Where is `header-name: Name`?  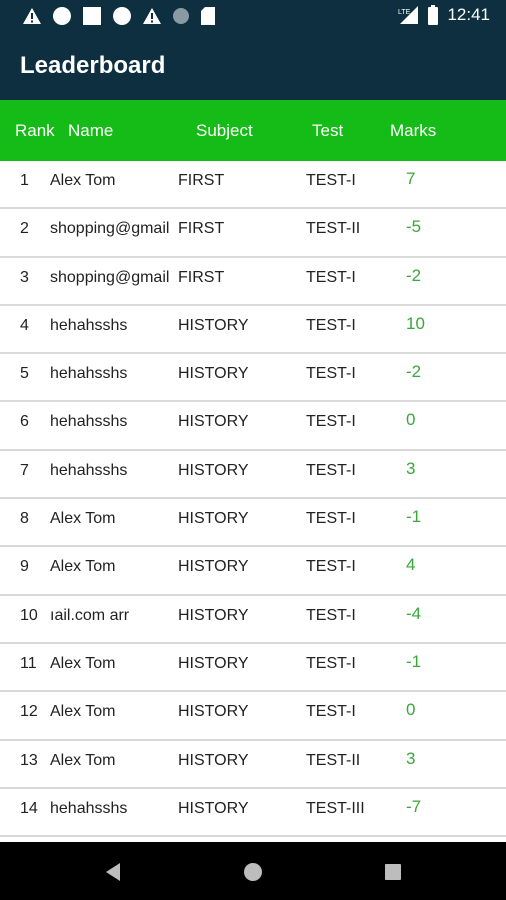
header-name: Name is located at coordinates (91, 130).